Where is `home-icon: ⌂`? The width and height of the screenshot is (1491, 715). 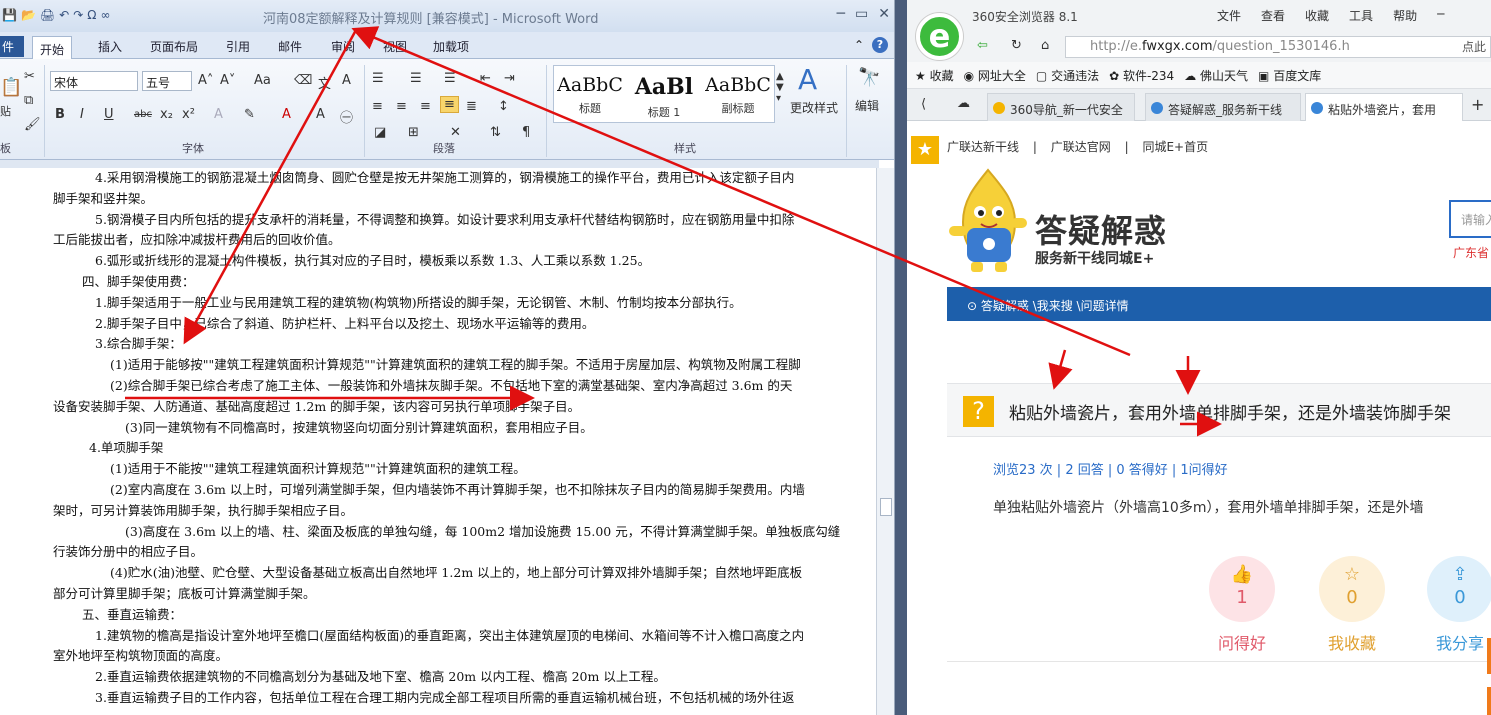
home-icon: ⌂ is located at coordinates (1045, 45).